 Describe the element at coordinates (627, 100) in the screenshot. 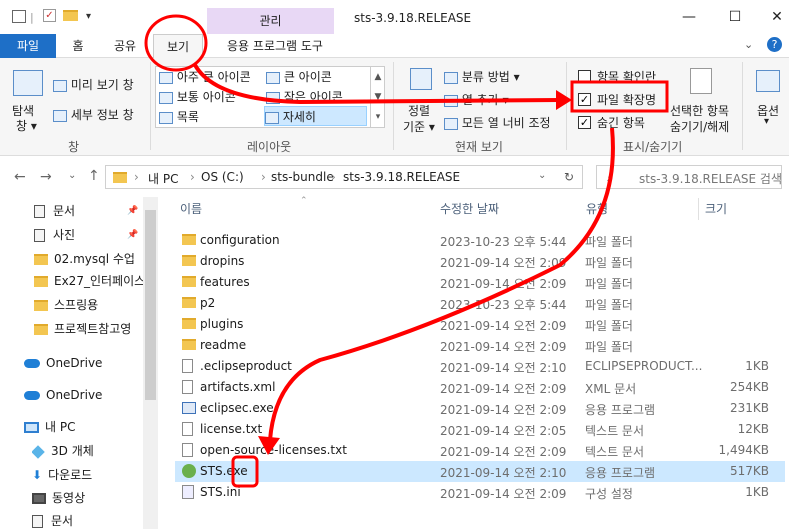

I see `file-extension-label: 파일 확장명` at that location.